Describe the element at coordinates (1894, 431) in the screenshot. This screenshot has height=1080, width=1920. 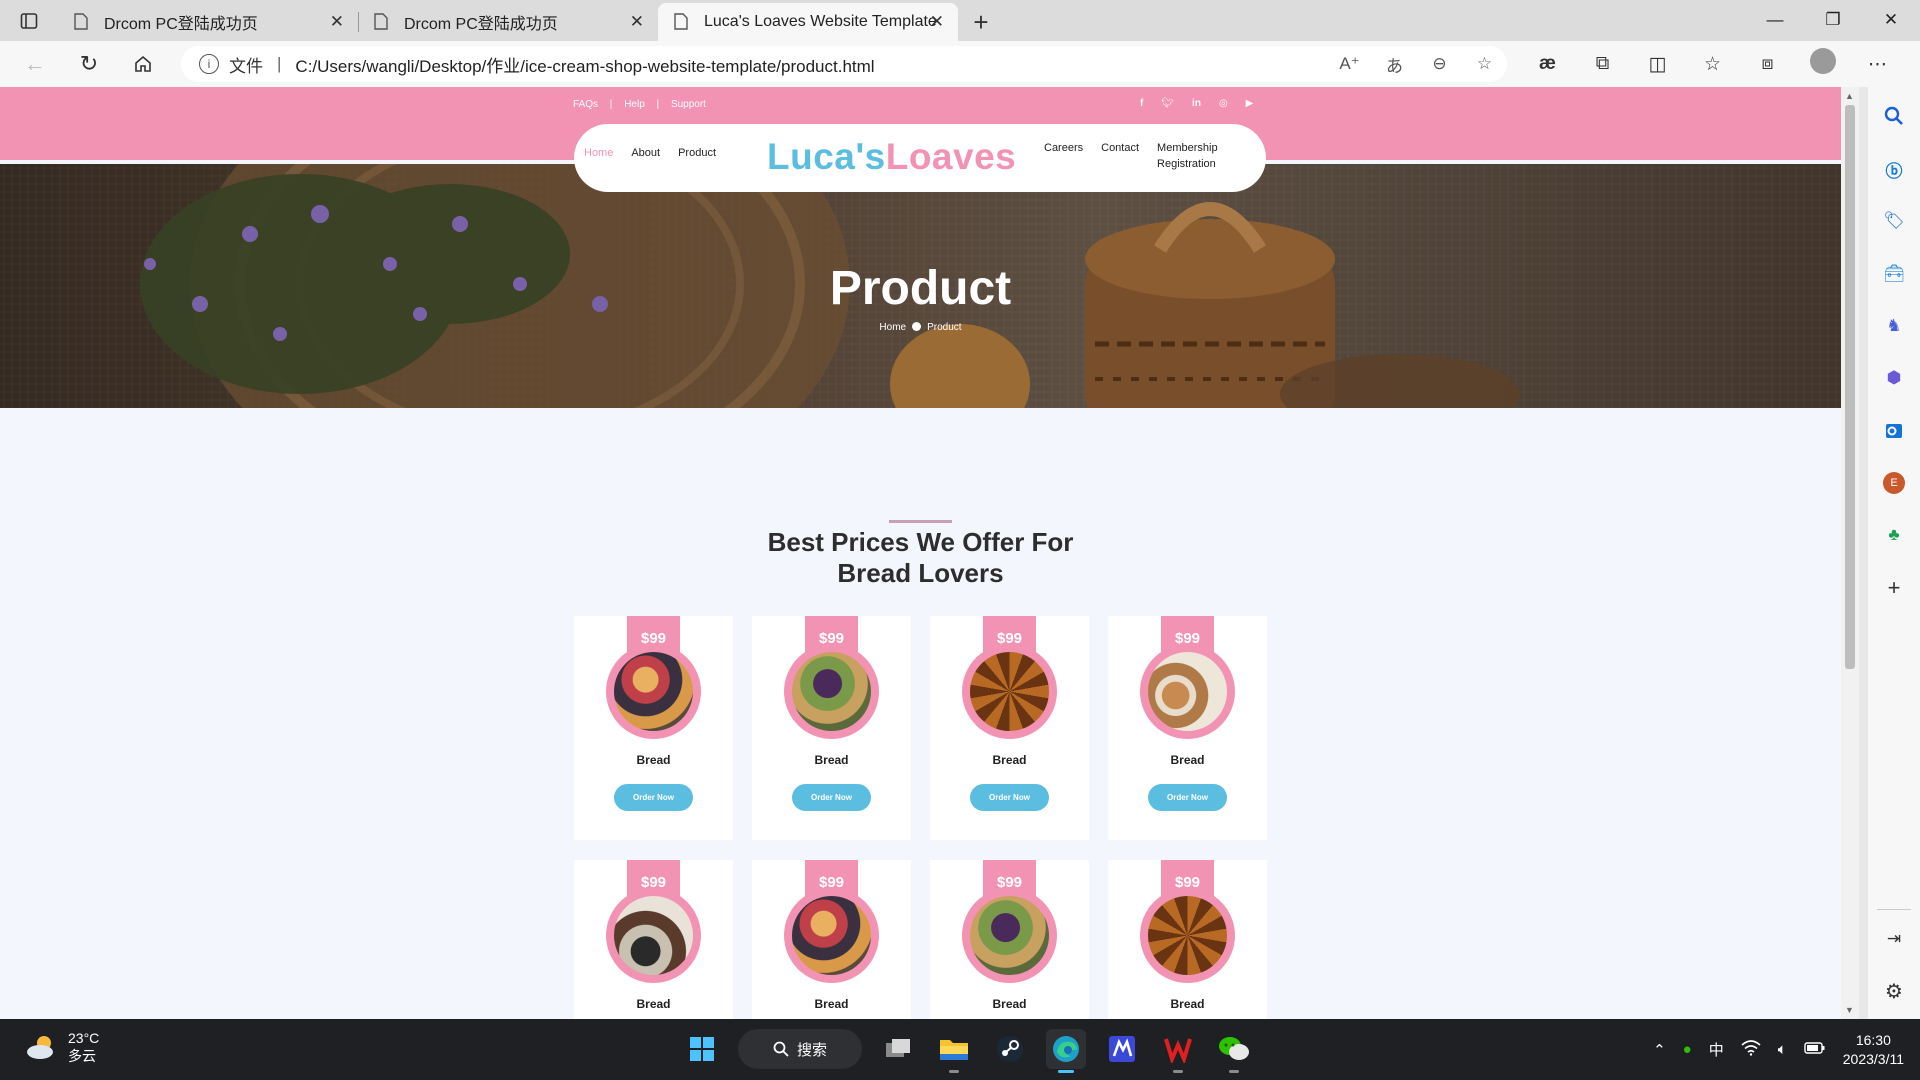
I see `outlook-icon` at that location.